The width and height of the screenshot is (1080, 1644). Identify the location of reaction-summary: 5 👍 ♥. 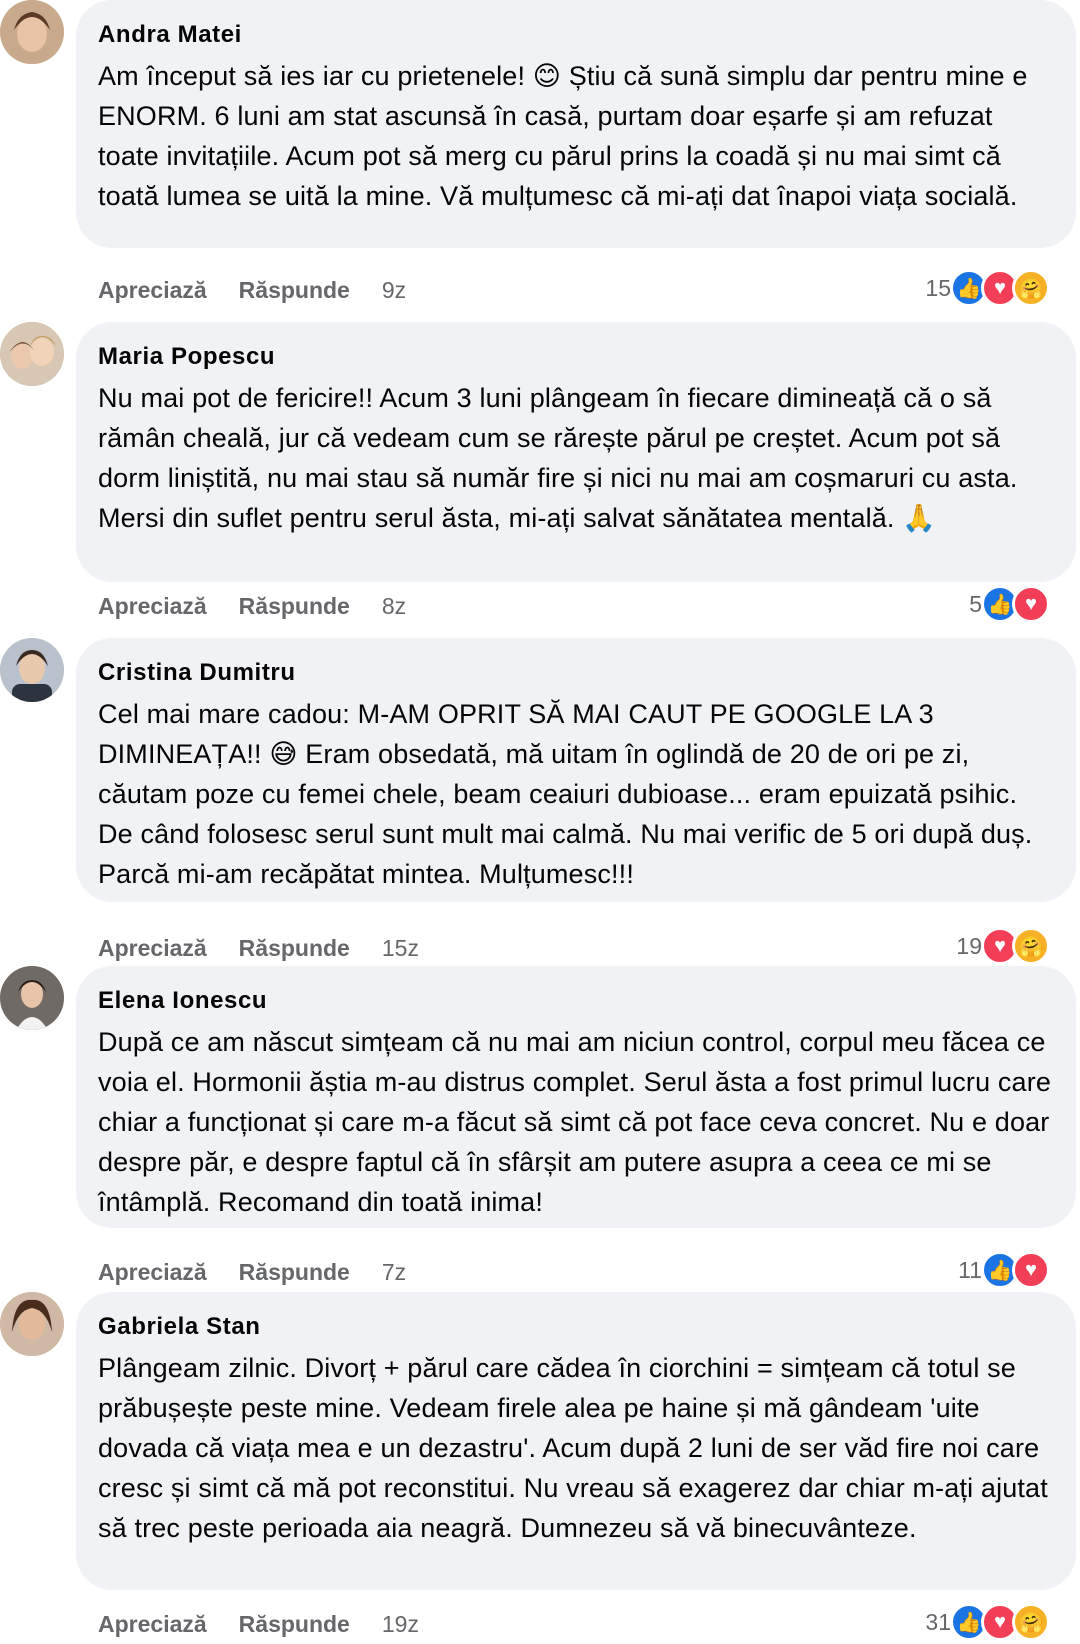
(1009, 604).